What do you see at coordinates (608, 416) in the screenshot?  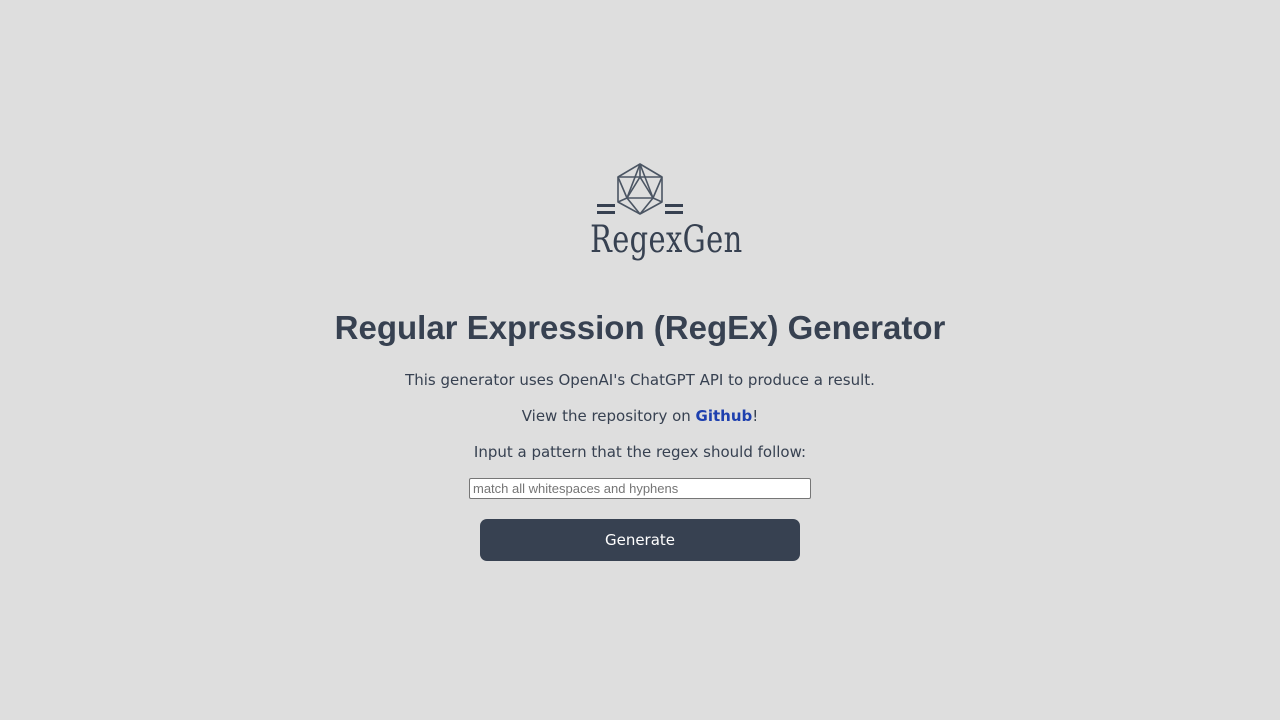 I see `repository-prefix: View the repository on` at bounding box center [608, 416].